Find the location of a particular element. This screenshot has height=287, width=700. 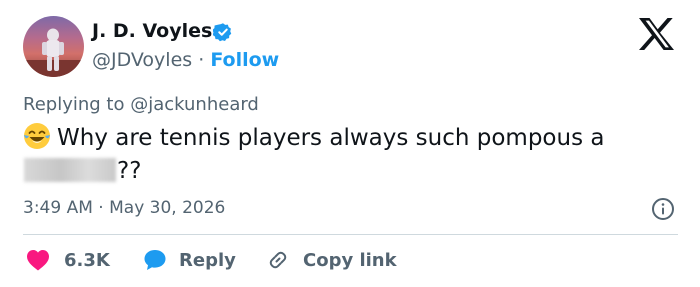

tweet-time: 3:49 AM is located at coordinates (58, 208).